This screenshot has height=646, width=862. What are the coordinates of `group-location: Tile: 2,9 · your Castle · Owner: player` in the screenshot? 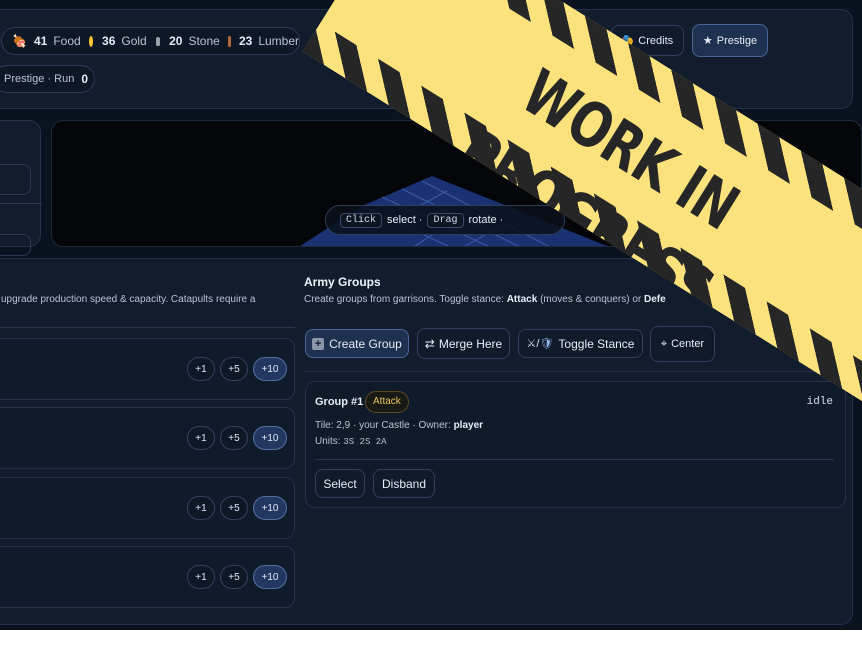 It's located at (399, 425).